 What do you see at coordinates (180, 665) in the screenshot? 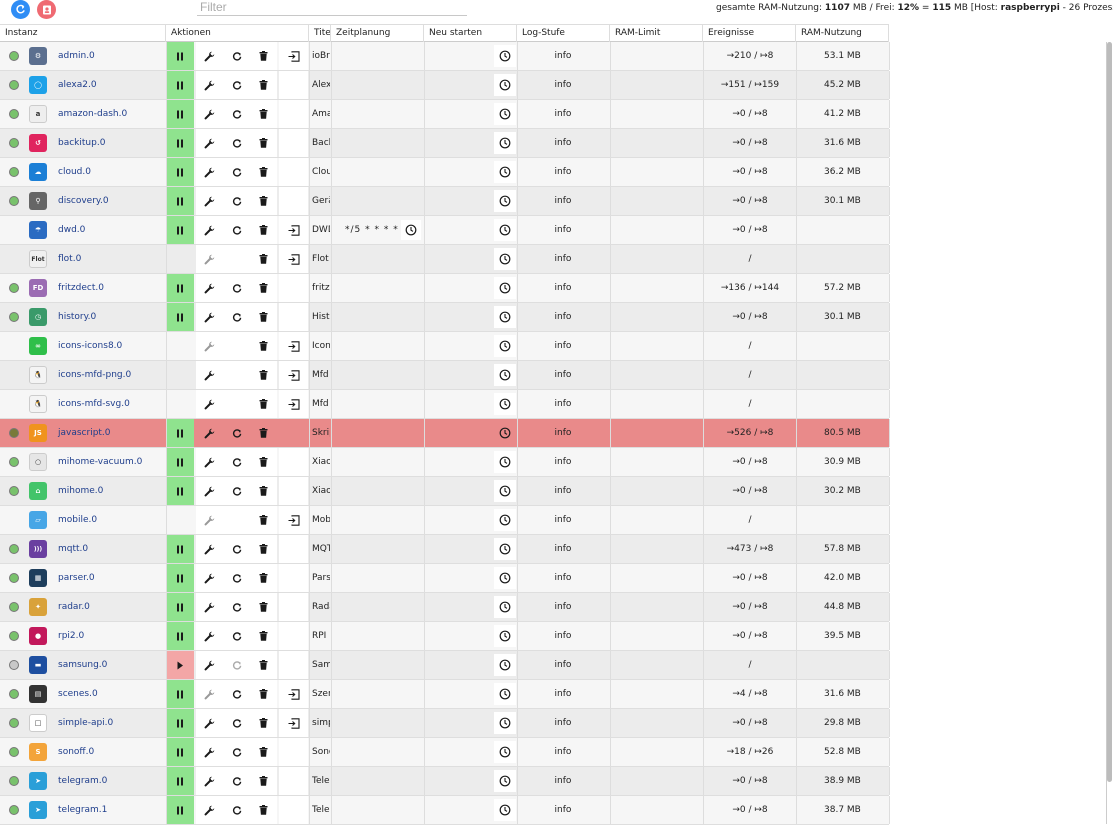
I see `play-button` at bounding box center [180, 665].